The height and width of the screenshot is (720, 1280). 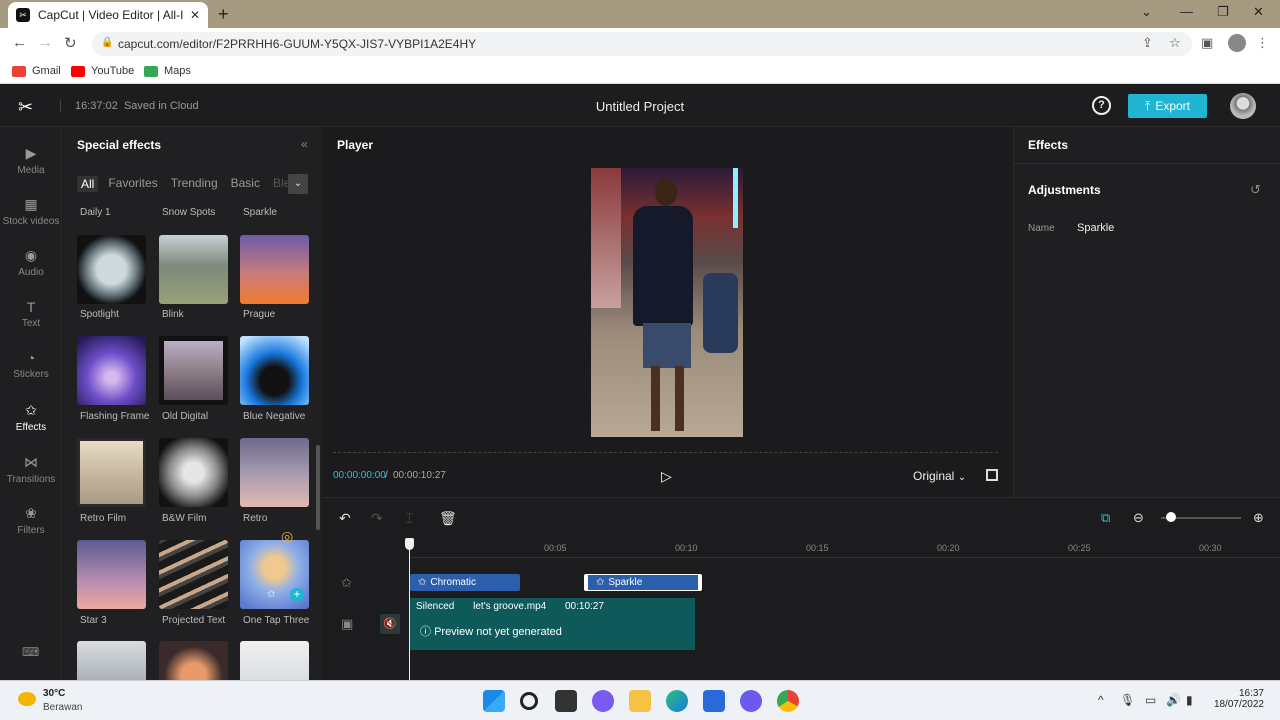 I want to click on rail-stock-videos: ▦ Stock videos, so click(x=31, y=211).